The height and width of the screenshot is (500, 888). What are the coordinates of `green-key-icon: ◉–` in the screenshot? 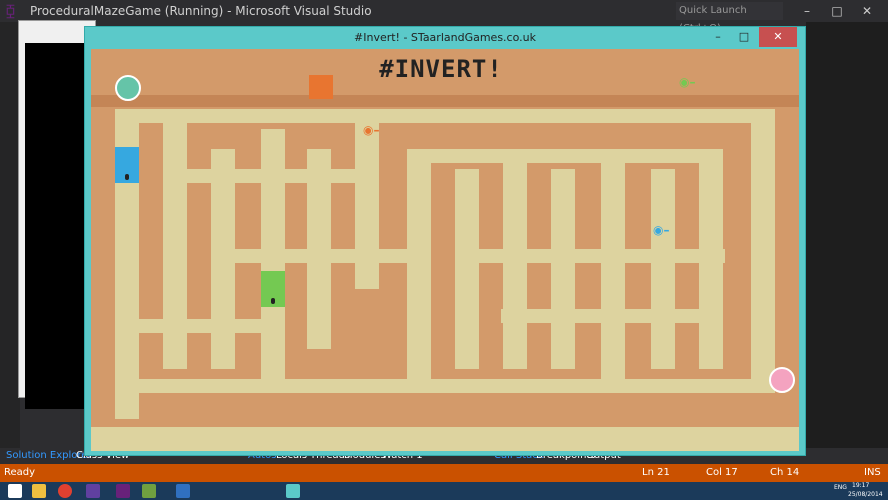 It's located at (687, 82).